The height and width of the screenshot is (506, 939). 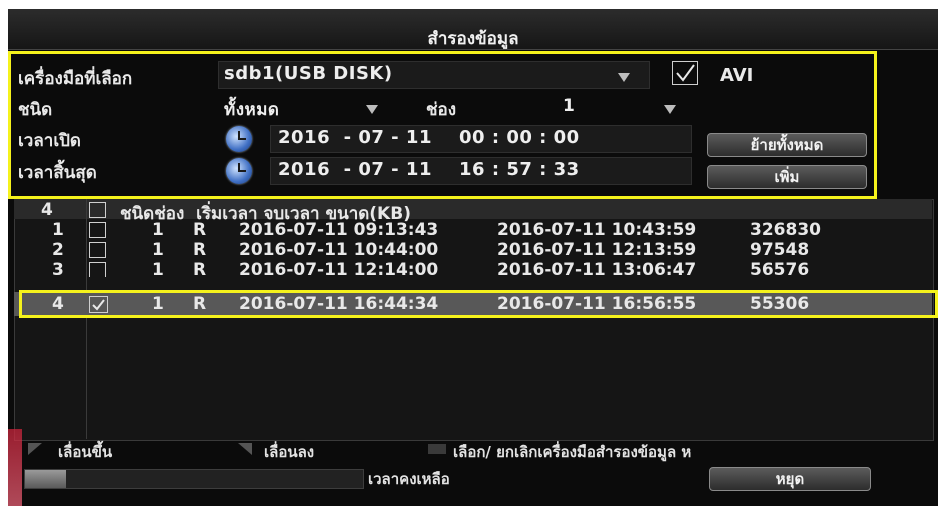 What do you see at coordinates (194, 479) in the screenshot?
I see `backup-progress-bar` at bounding box center [194, 479].